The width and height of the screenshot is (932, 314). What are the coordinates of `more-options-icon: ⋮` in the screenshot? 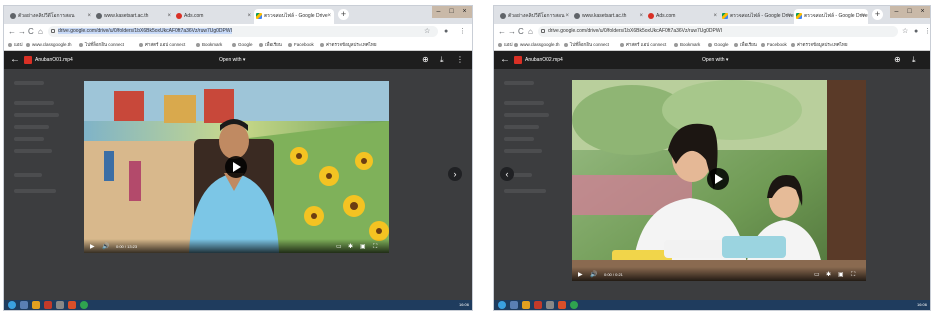 It's located at (460, 60).